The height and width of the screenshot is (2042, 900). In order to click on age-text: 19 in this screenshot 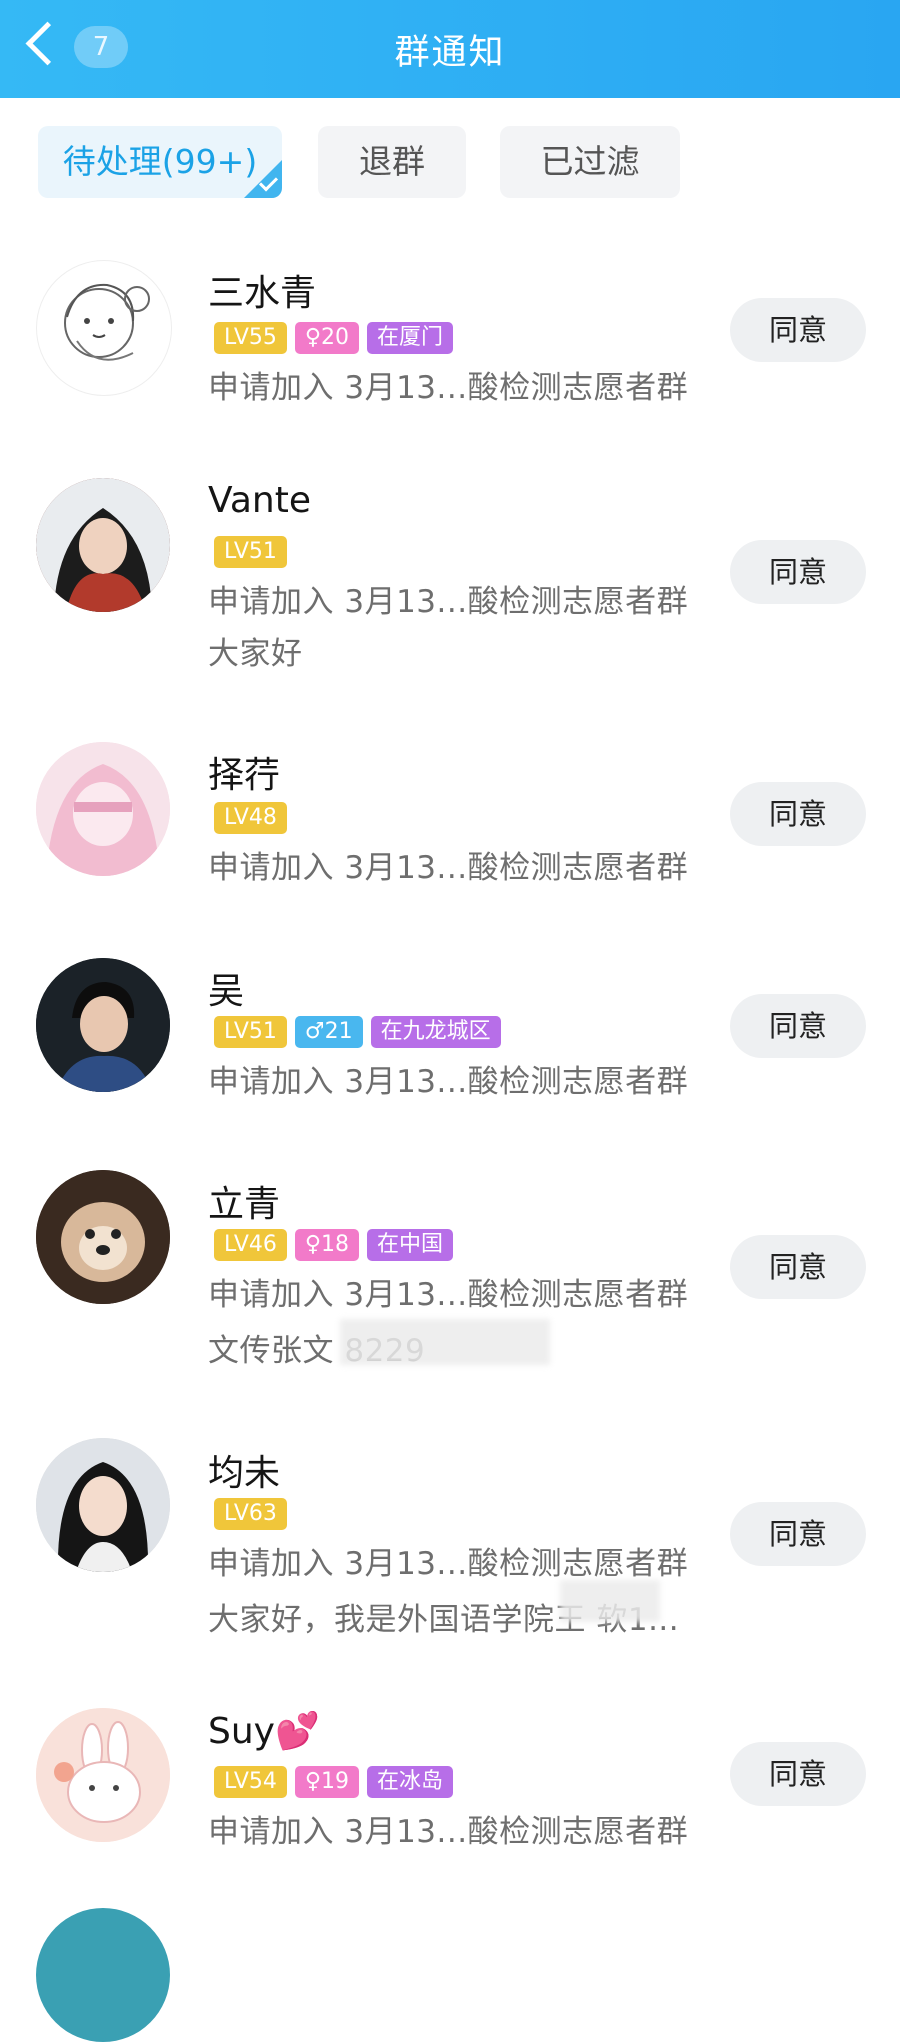, I will do `click(335, 1781)`.